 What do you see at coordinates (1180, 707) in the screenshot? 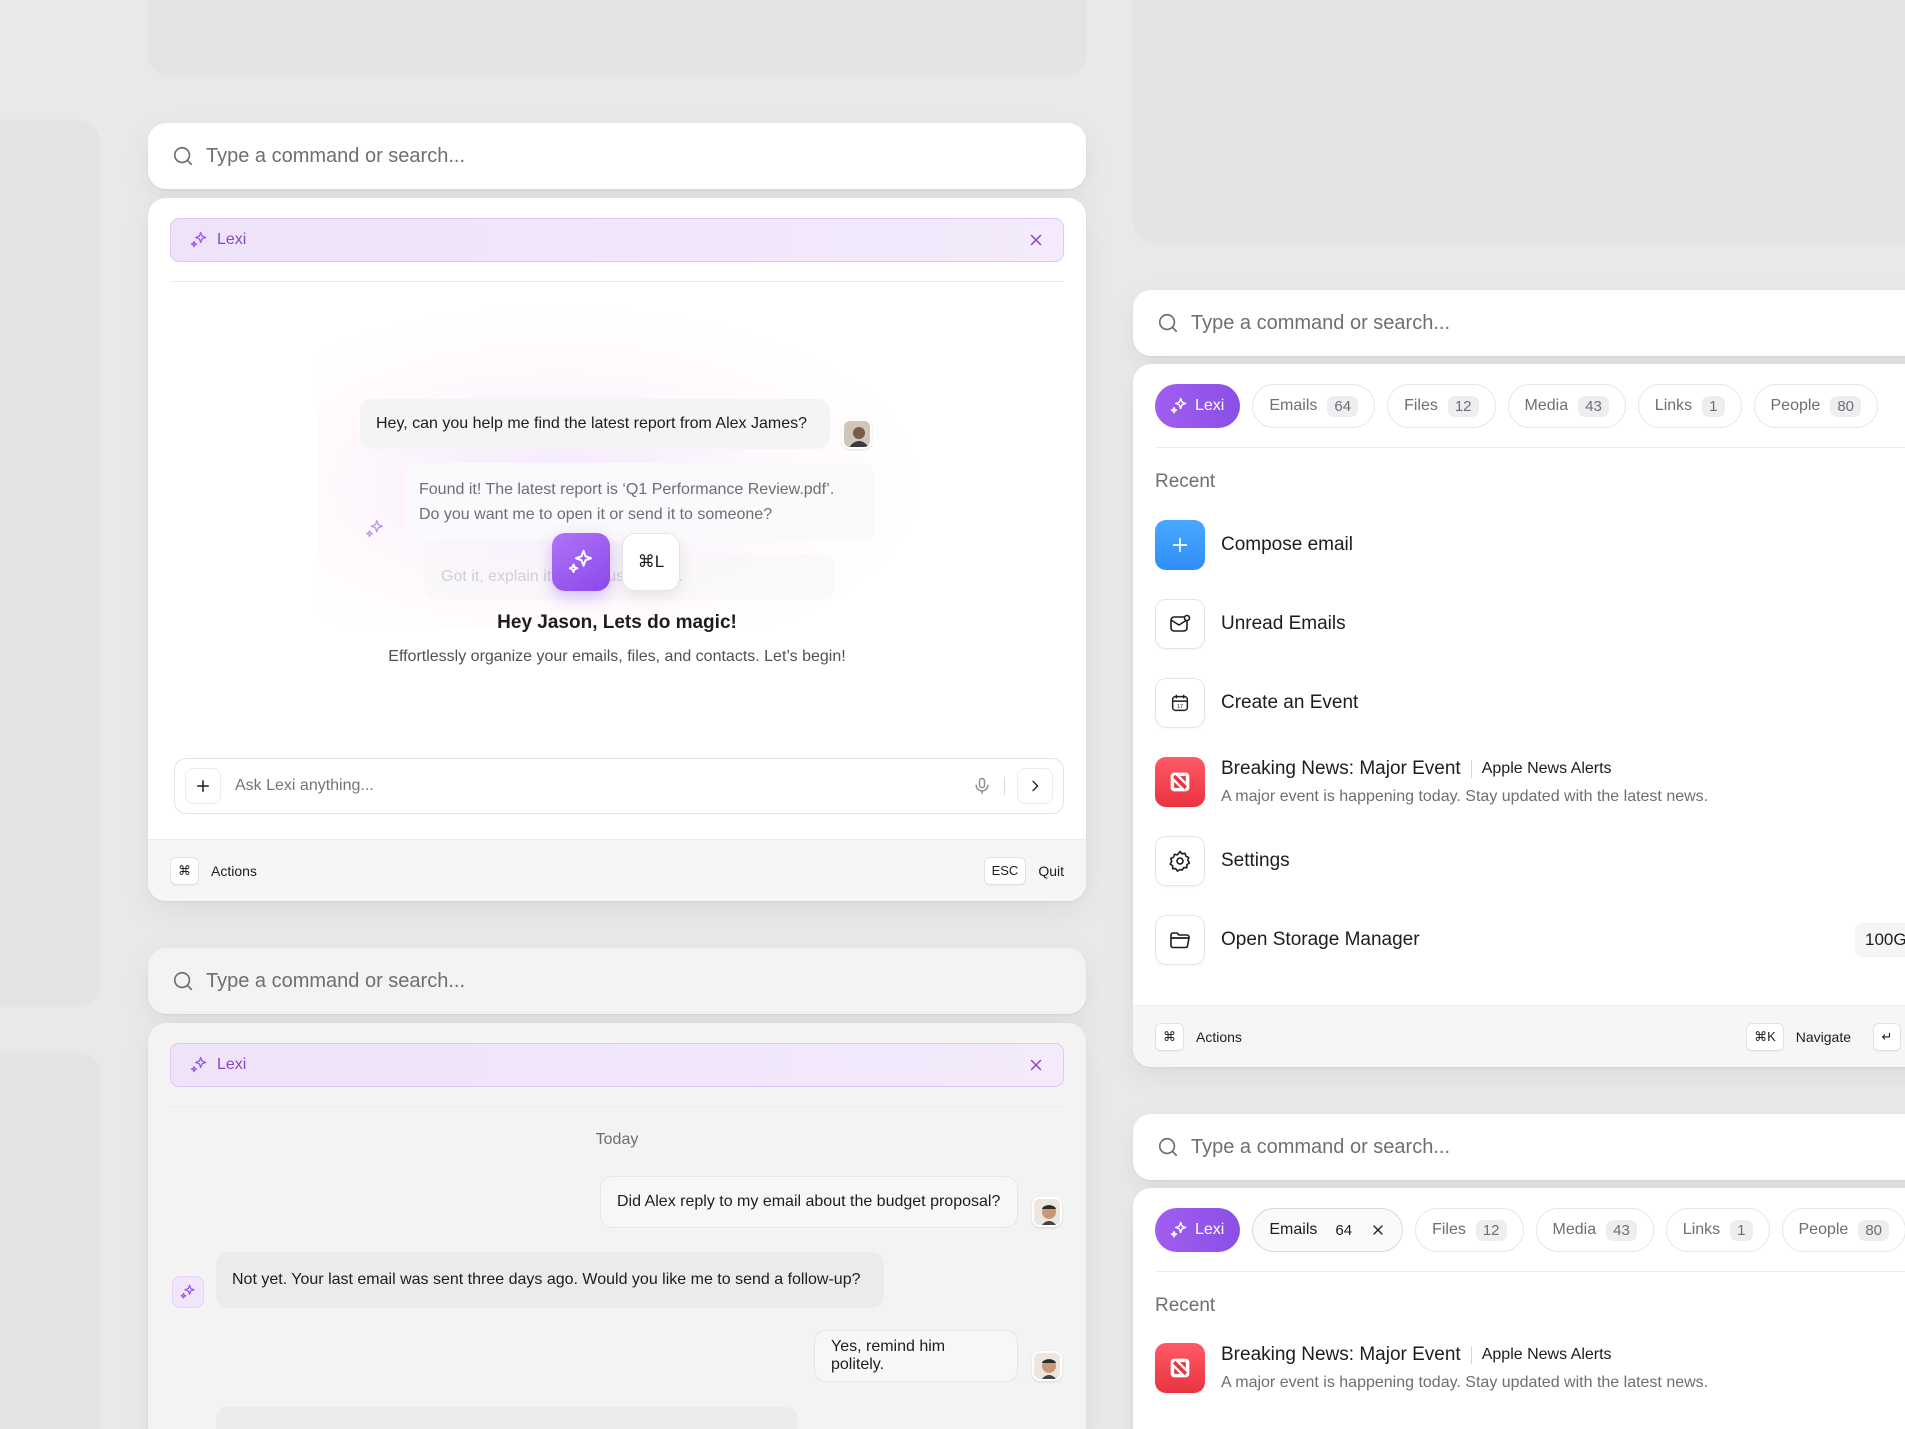
I see `svg-text: 17` at bounding box center [1180, 707].